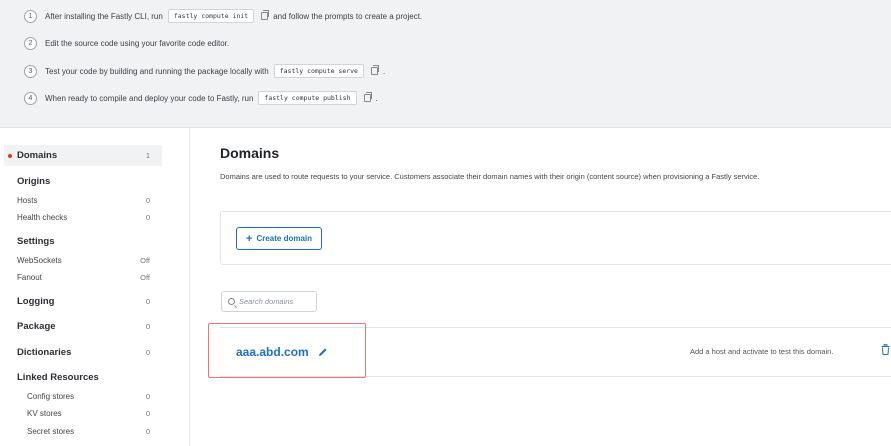 The image size is (891, 446). I want to click on sidebar-item-label: Hosts, so click(27, 200).